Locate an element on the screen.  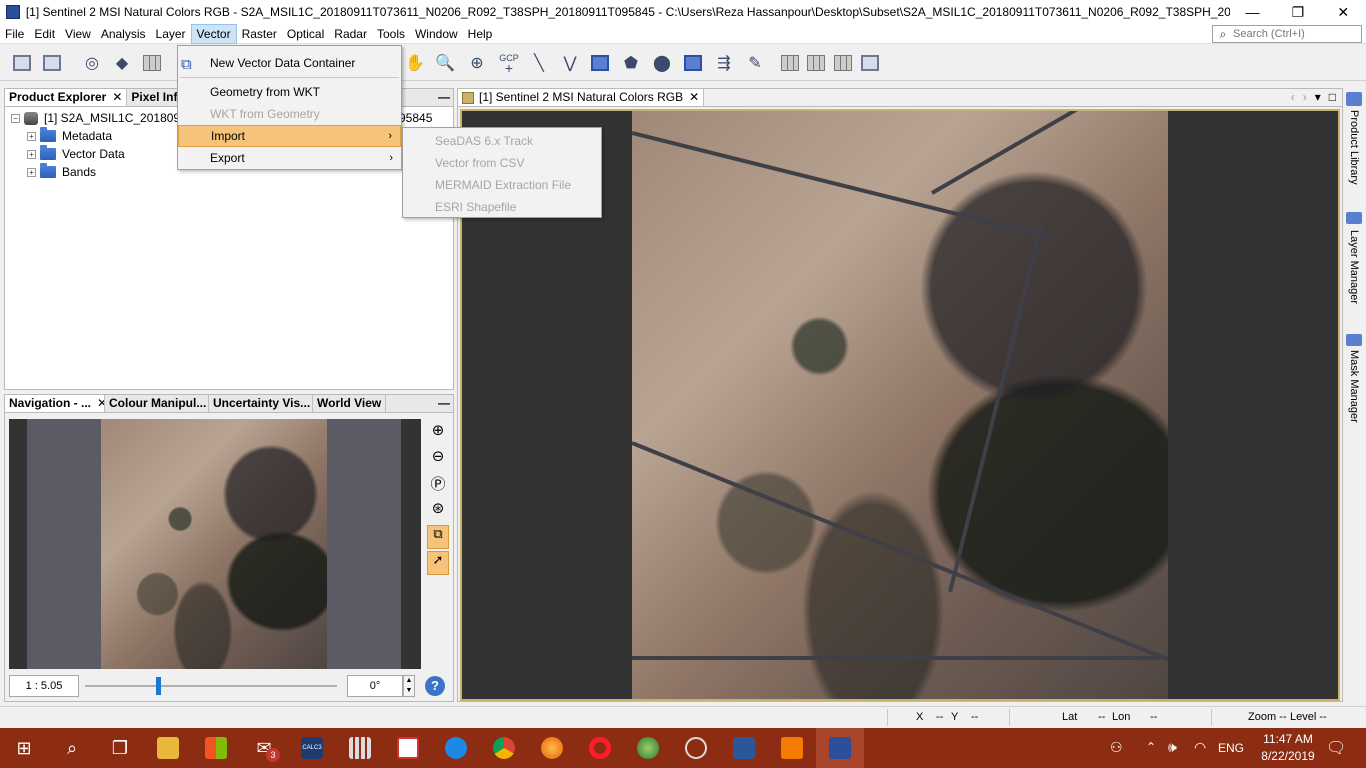
polygon-draw-icon: ⬟ is located at coordinates (631, 63).